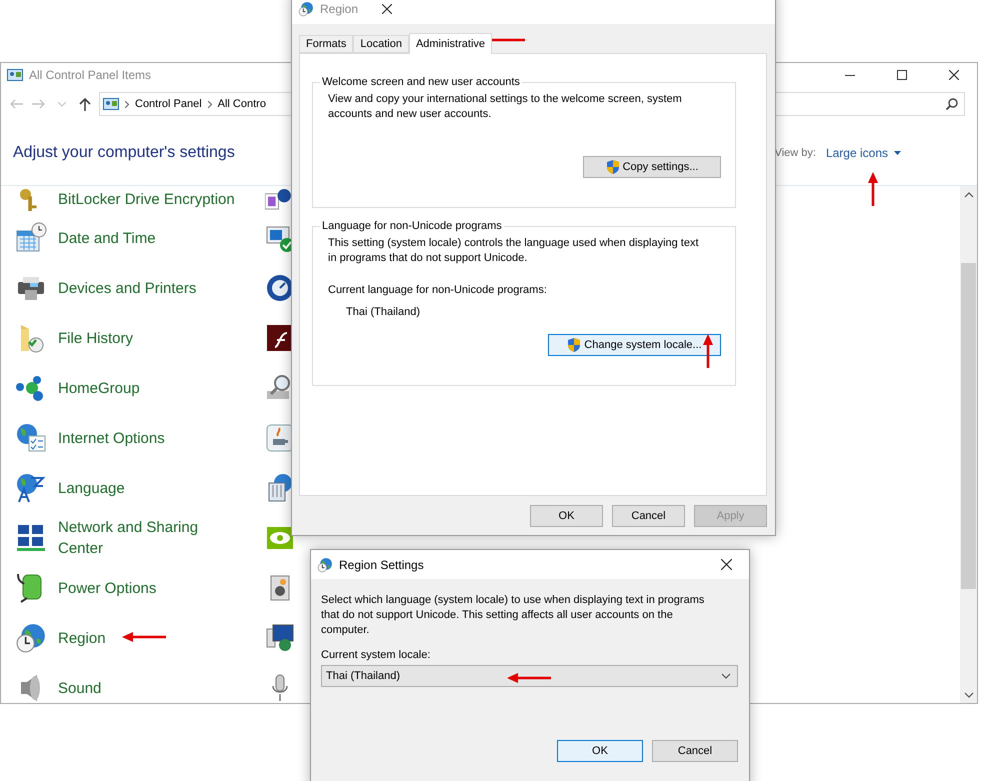 This screenshot has height=781, width=994. I want to click on up-arrow-icon, so click(85, 104).